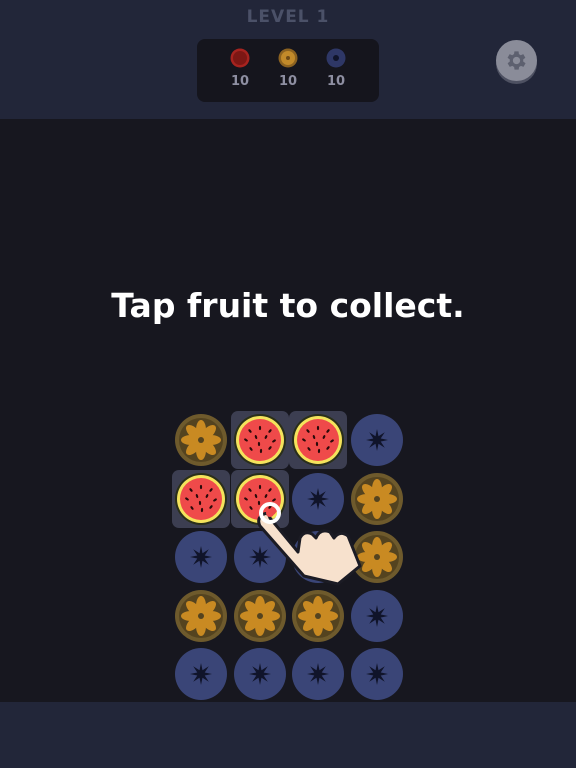  I want to click on pointing-hand-icon, so click(309, 544).